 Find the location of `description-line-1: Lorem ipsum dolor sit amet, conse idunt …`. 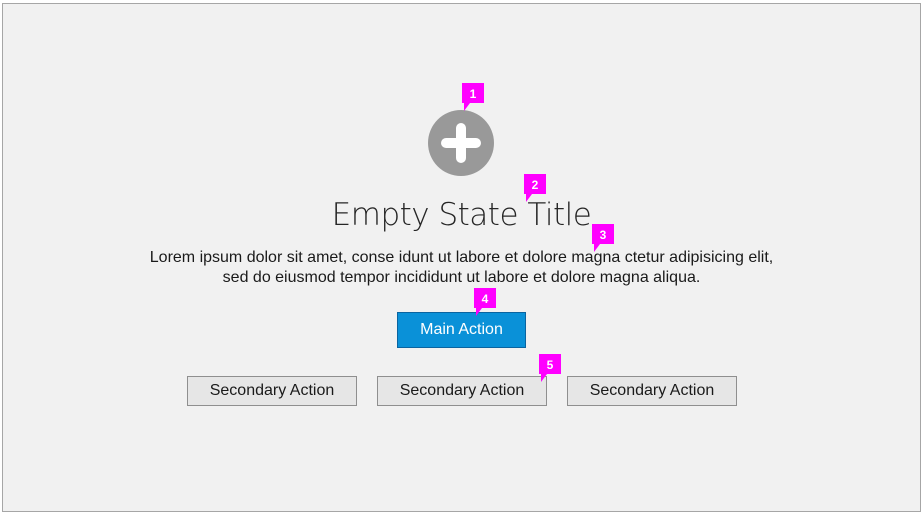

description-line-1: Lorem ipsum dolor sit amet, conse idunt … is located at coordinates (461, 257).